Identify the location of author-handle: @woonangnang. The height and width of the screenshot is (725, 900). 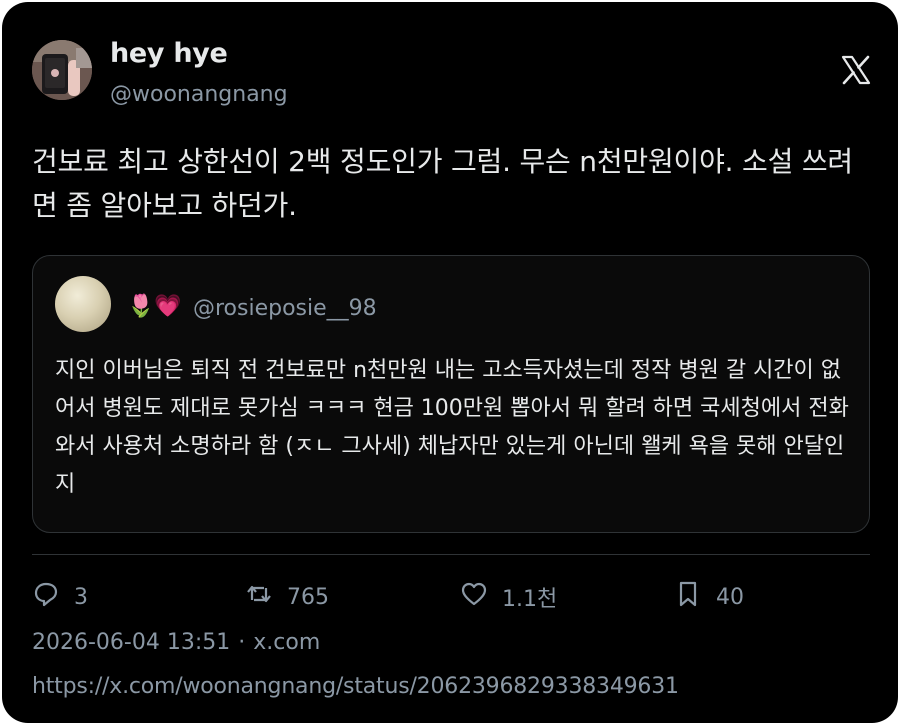
(199, 94).